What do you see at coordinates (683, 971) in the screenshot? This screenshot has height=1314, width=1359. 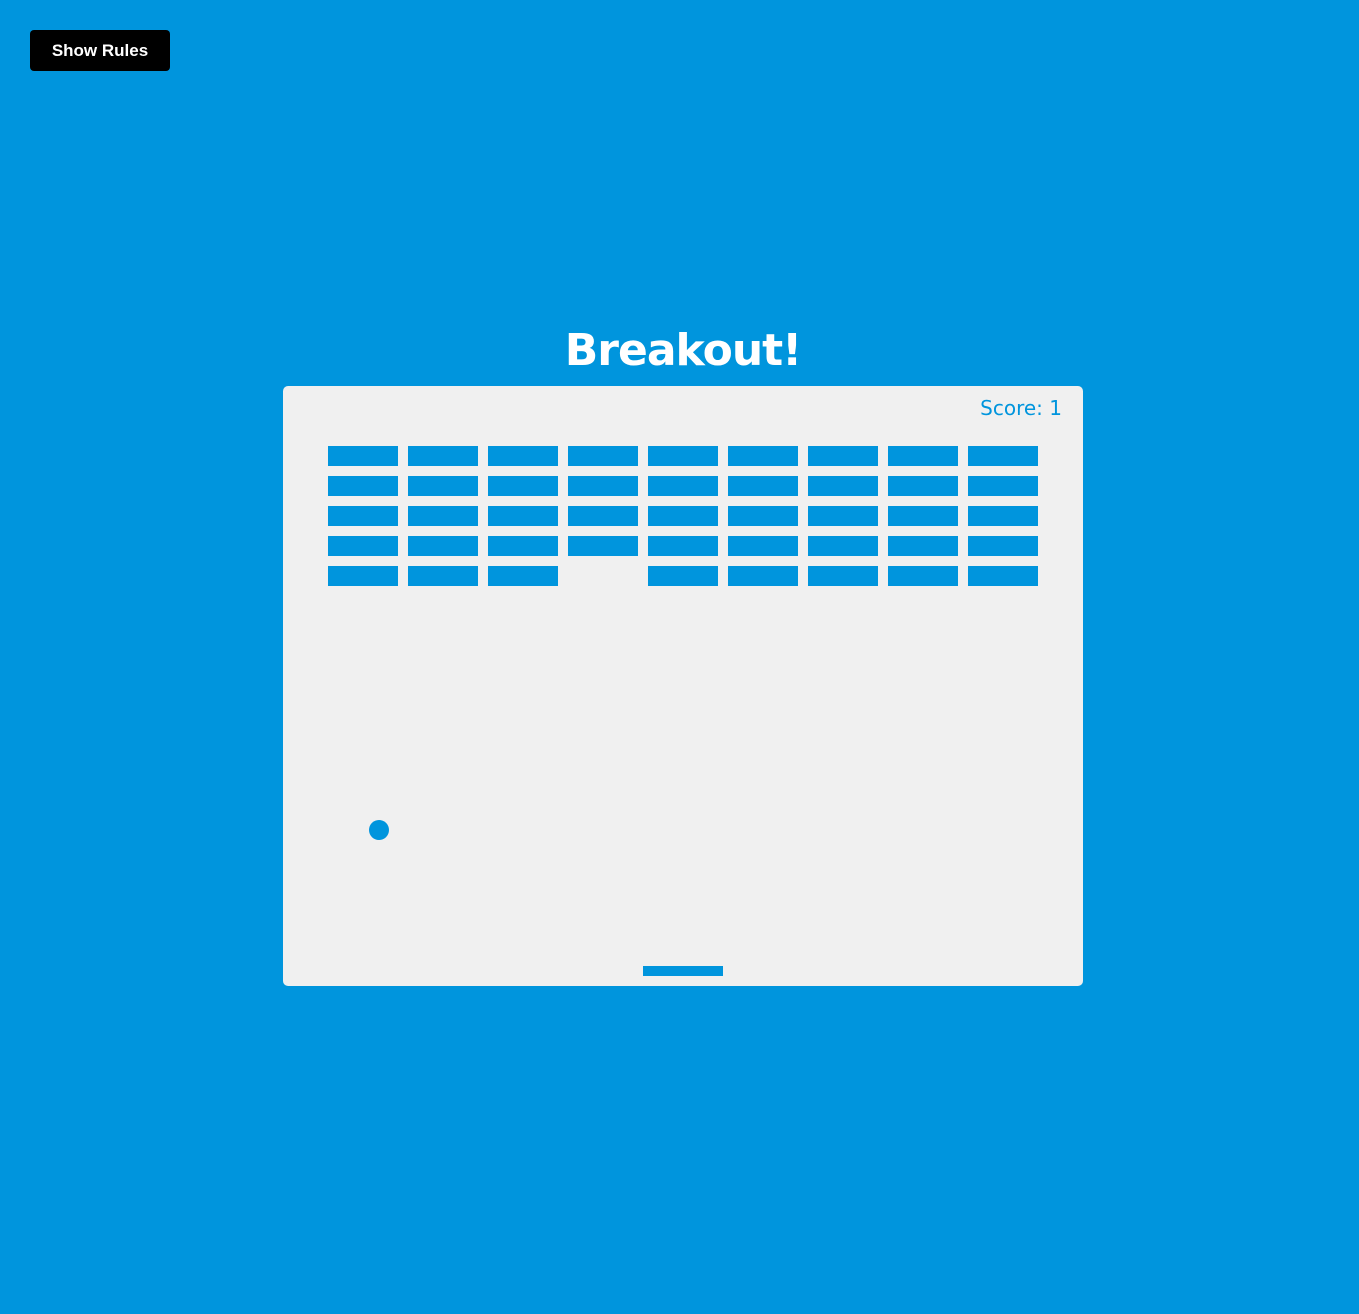 I see `paddle` at bounding box center [683, 971].